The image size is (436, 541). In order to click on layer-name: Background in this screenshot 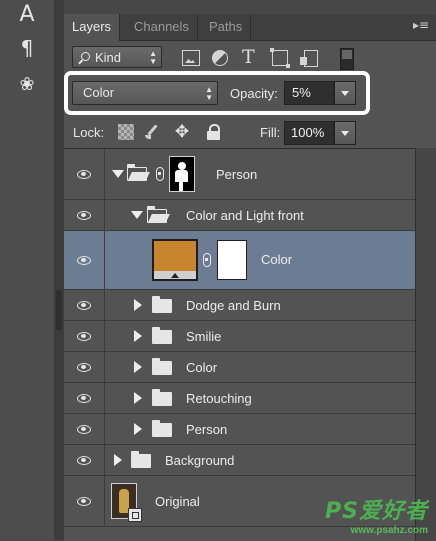, I will do `click(200, 460)`.